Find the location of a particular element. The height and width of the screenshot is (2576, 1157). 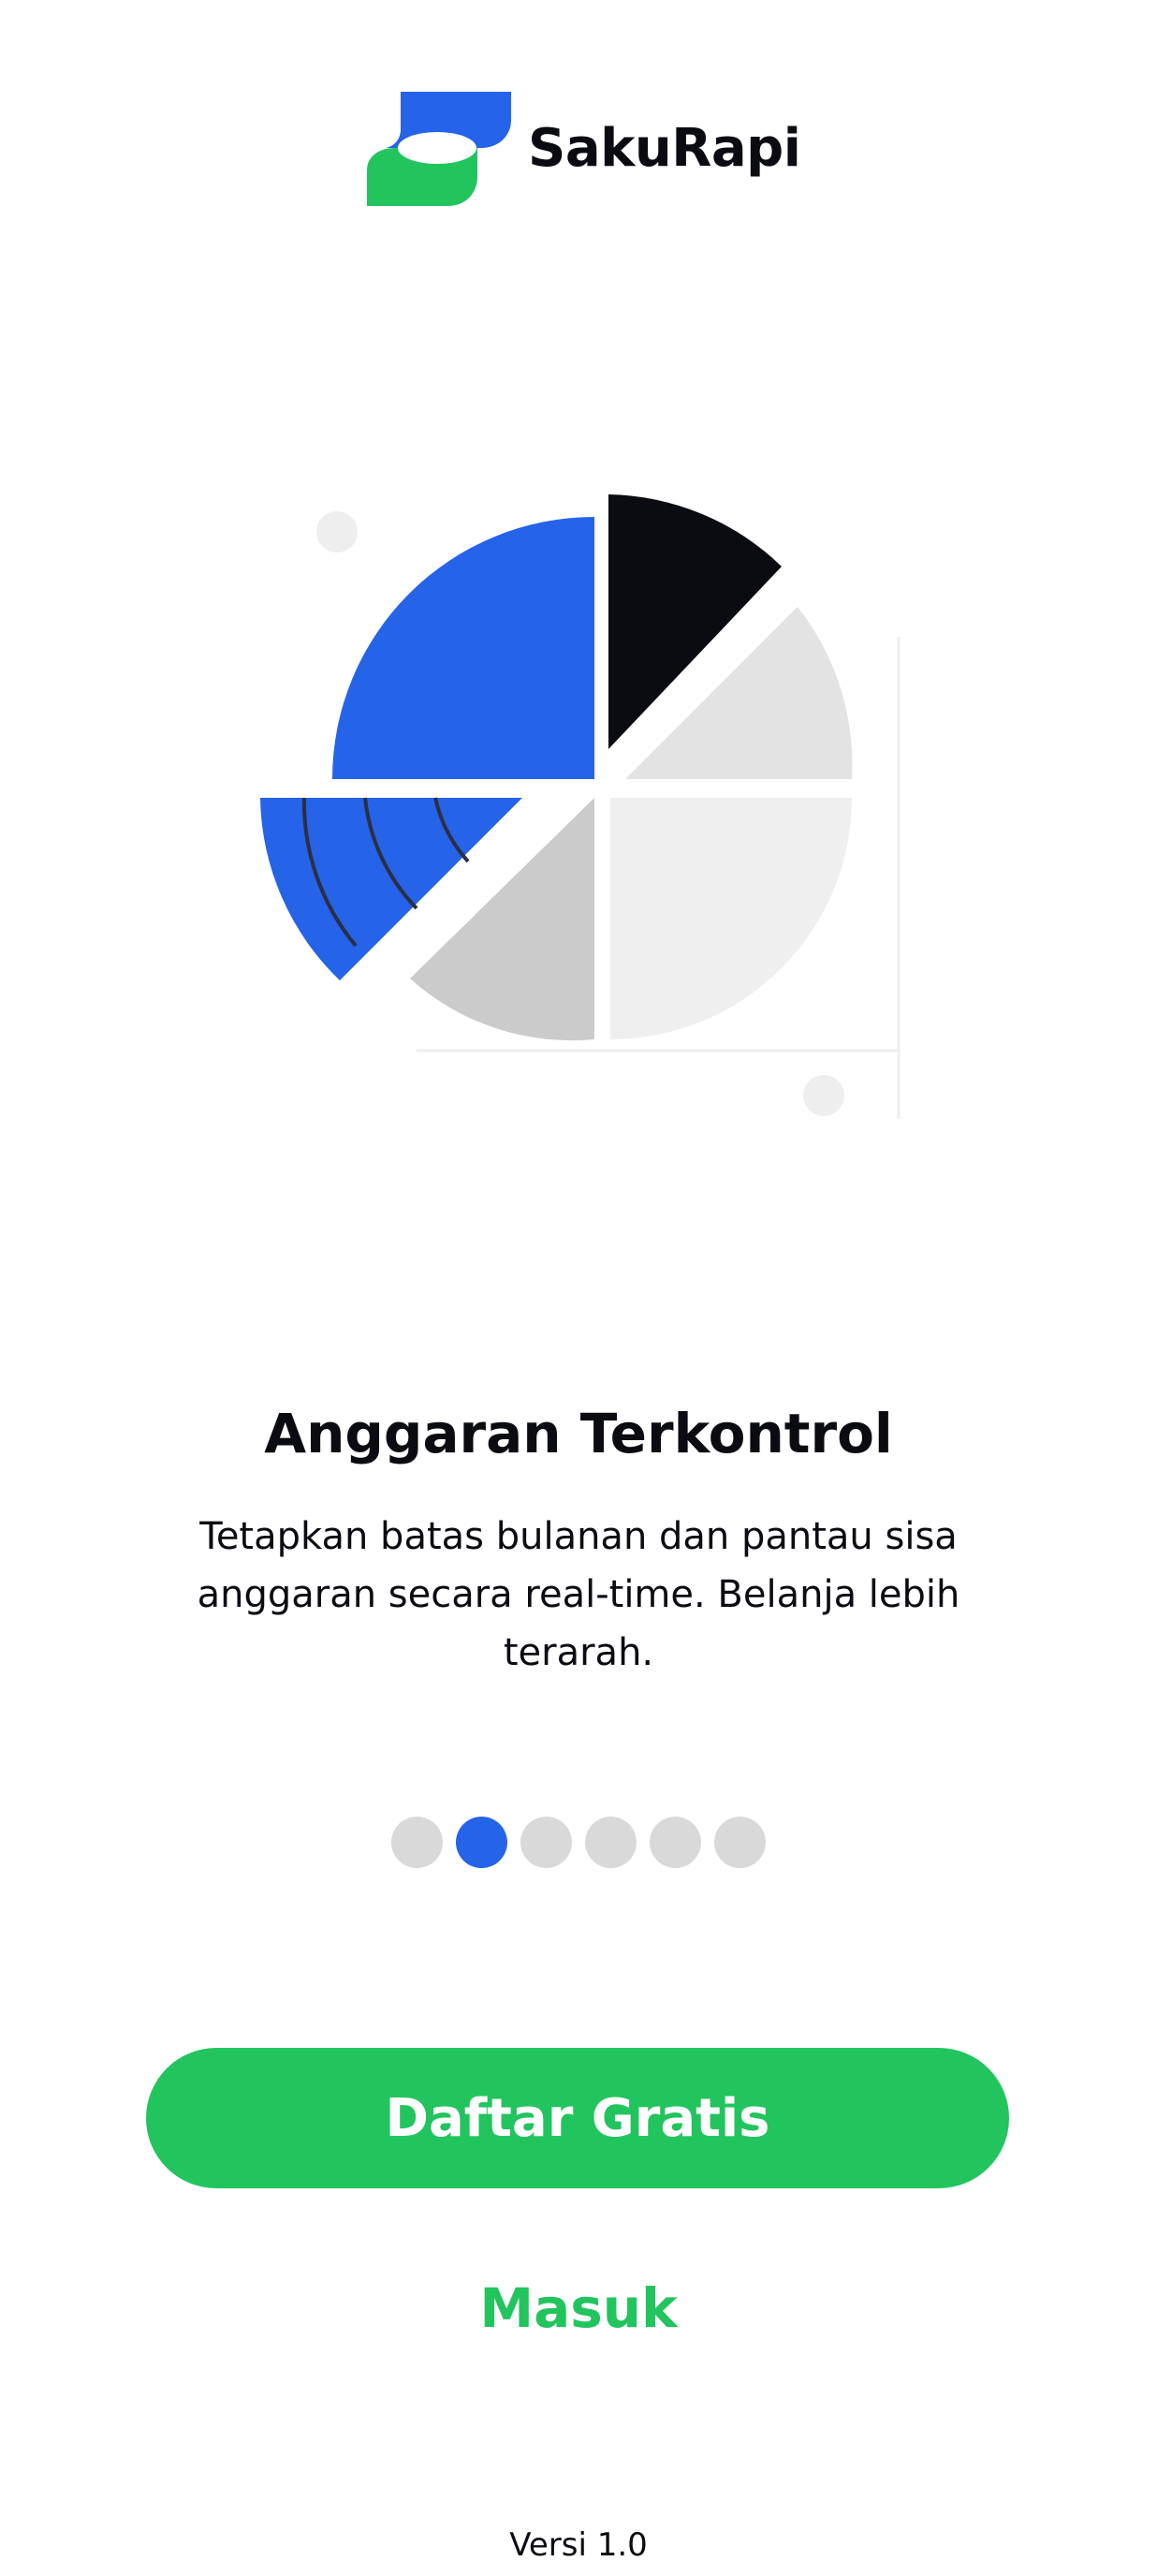

onboarding-title: Anggaran Terkontrol is located at coordinates (578, 1433).